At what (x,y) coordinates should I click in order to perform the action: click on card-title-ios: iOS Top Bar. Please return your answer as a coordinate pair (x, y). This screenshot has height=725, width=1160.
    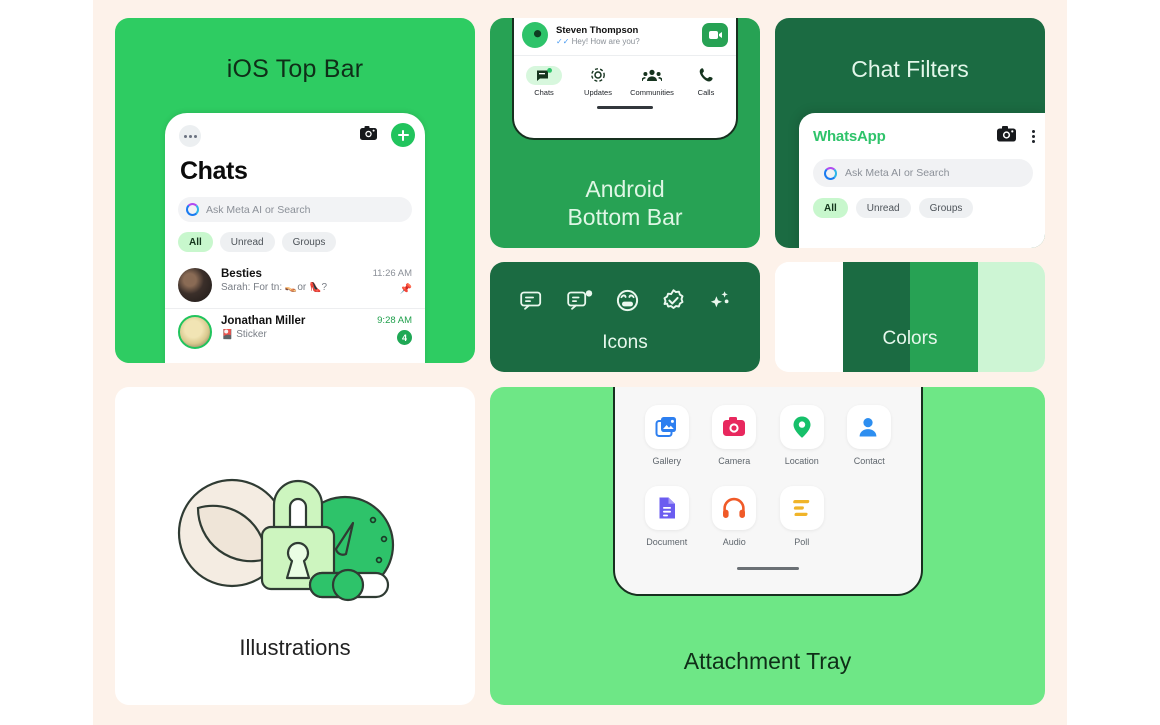
    Looking at the image, I should click on (295, 69).